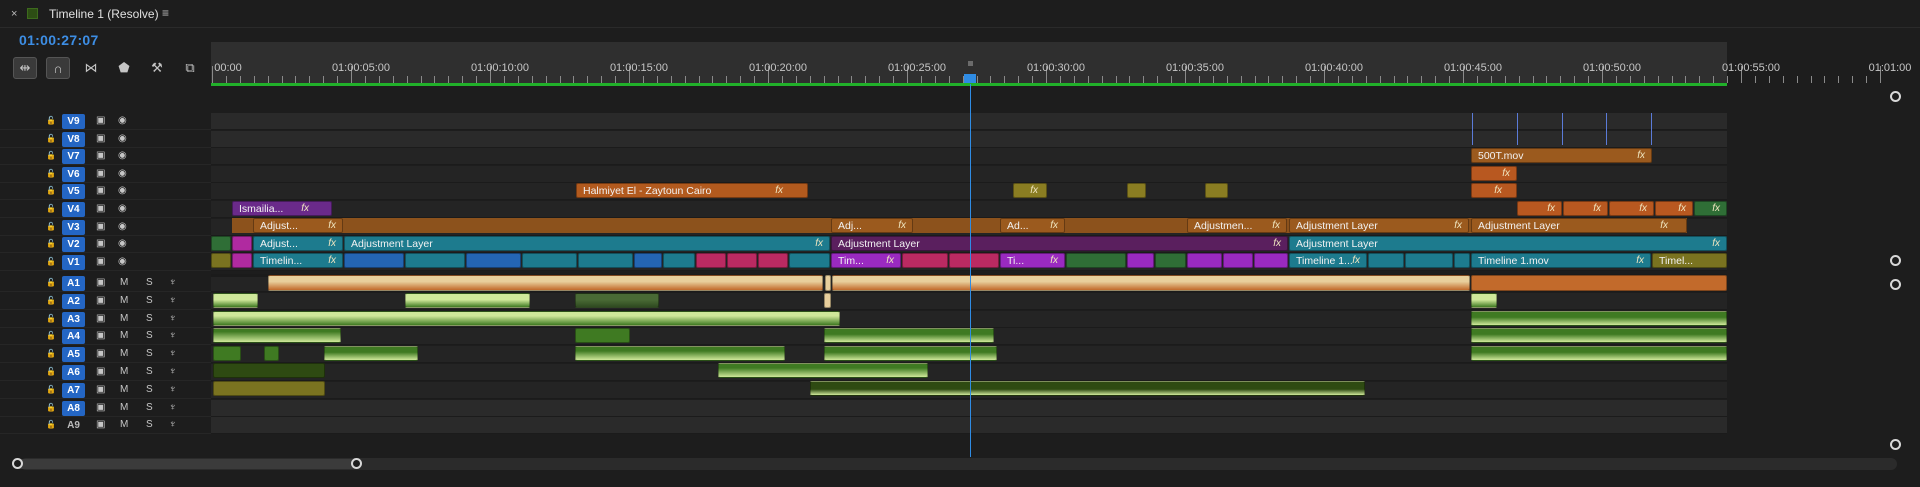 Image resolution: width=1920 pixels, height=487 pixels. I want to click on horizontal-scroll-thumb, so click(185, 464).